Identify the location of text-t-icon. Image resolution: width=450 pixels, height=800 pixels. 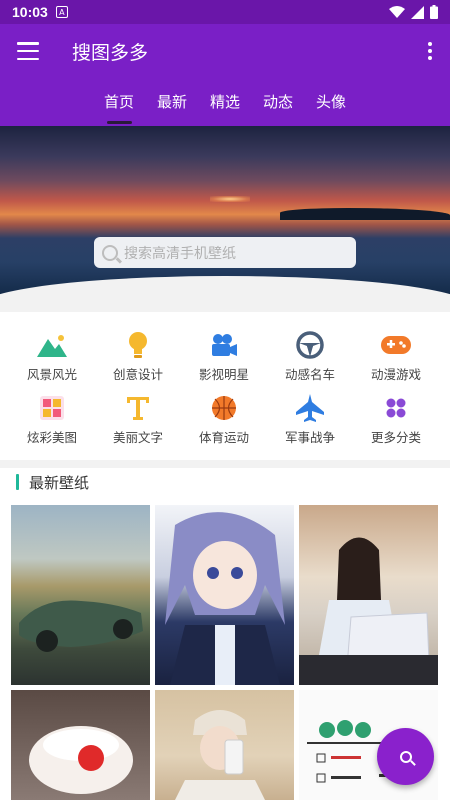
(138, 408).